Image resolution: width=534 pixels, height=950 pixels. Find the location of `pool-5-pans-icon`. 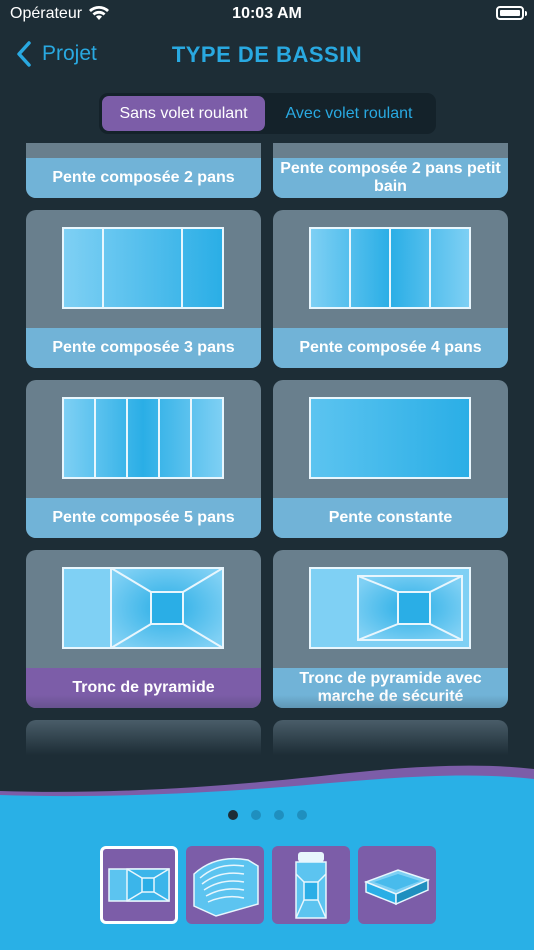

pool-5-pans-icon is located at coordinates (143, 438).